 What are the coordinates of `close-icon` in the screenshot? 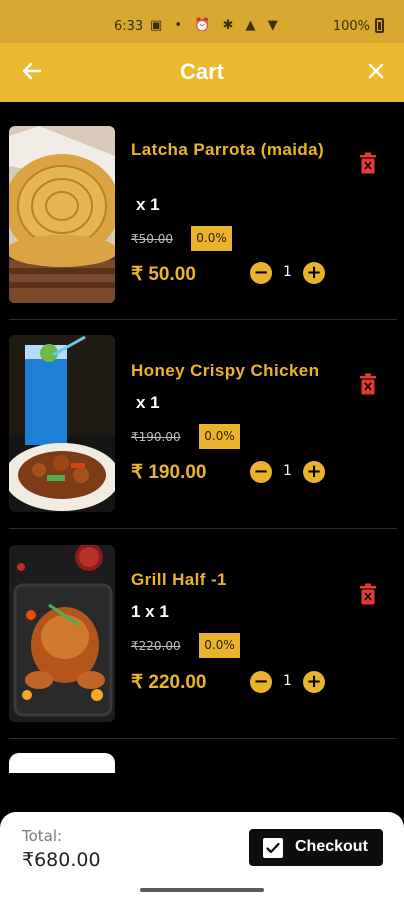 It's located at (376, 71).